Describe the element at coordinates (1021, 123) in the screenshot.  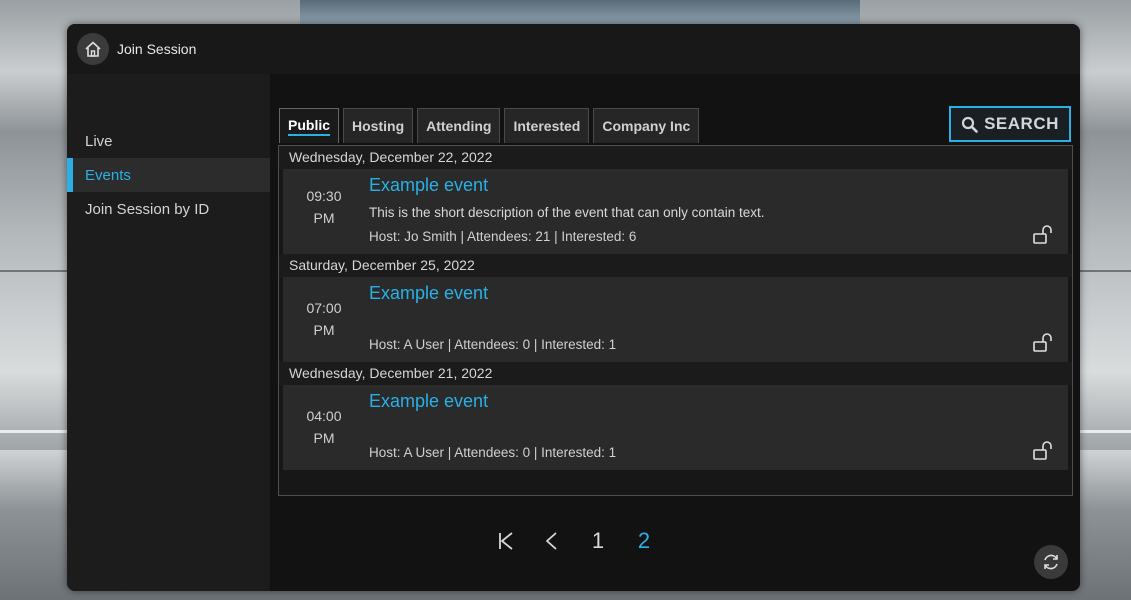
I see `search-label: SEARCH` at that location.